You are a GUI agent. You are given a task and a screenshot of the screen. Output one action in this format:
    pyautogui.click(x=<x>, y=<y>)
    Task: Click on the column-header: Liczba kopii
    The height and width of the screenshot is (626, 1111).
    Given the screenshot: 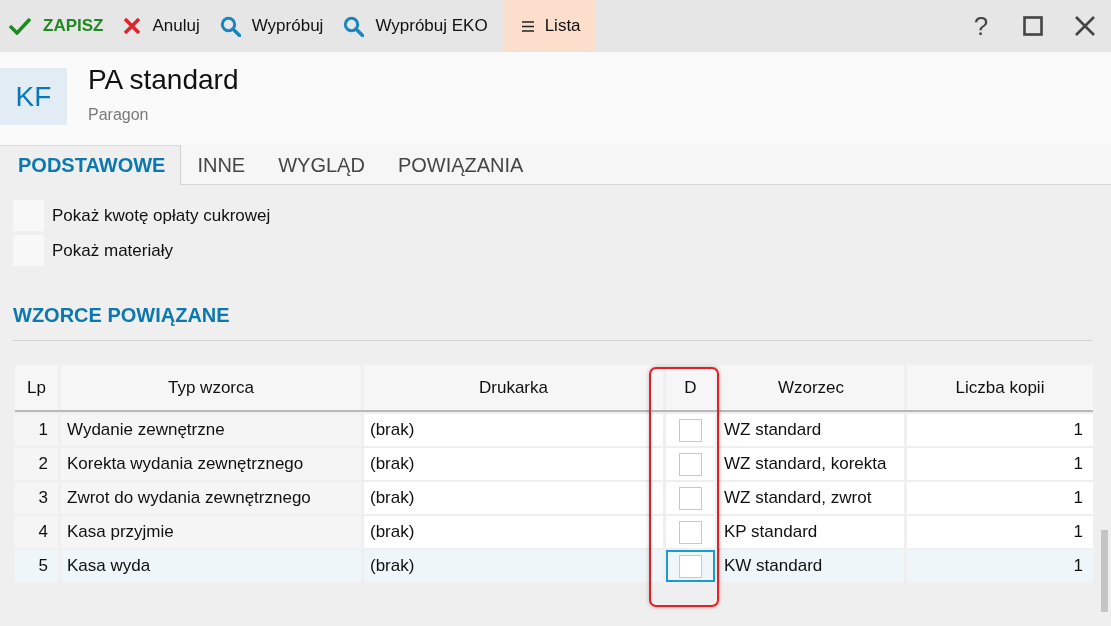 What is the action you would take?
    pyautogui.click(x=1000, y=387)
    